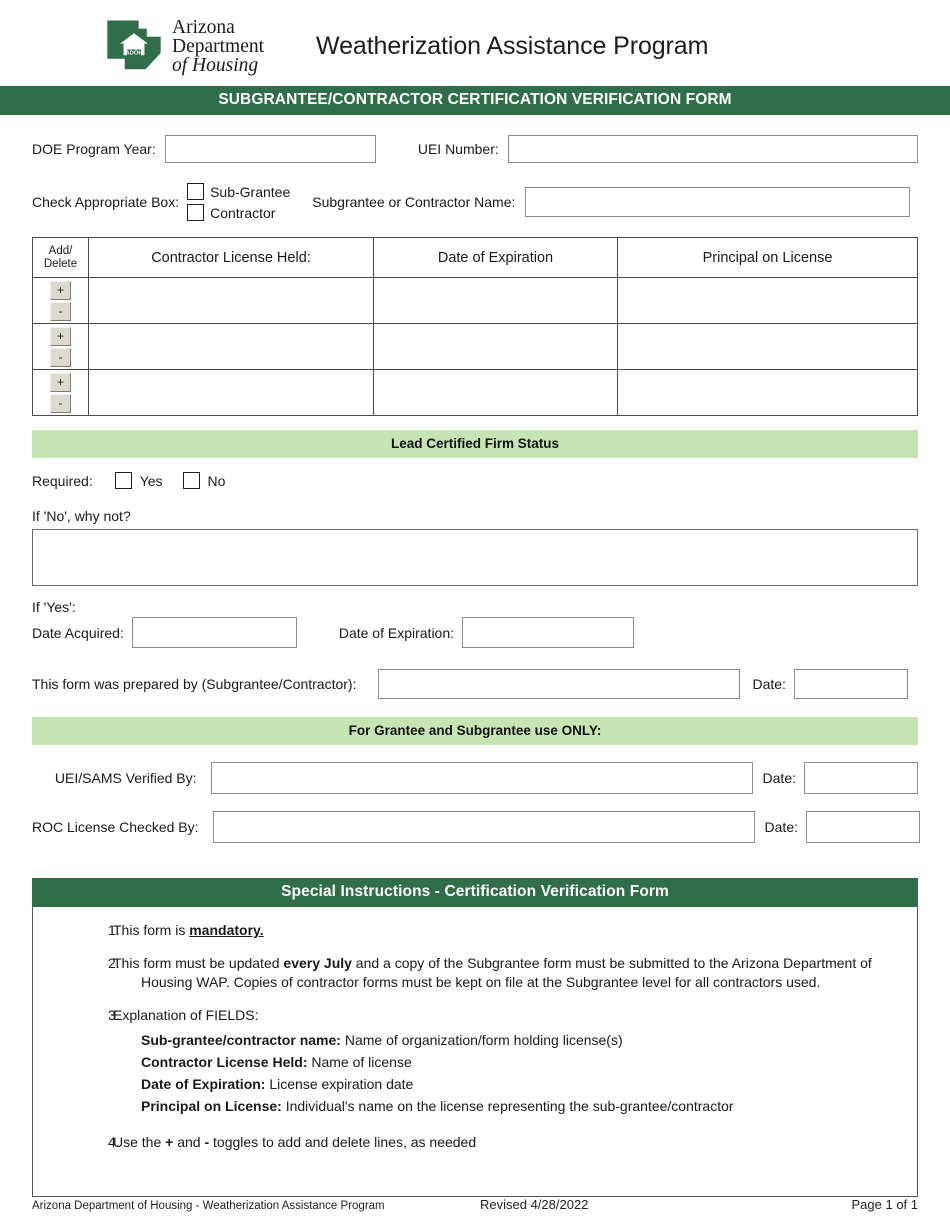 This screenshot has height=1230, width=950. I want to click on arizona-house-logo-icon: ADOH, so click(134, 46).